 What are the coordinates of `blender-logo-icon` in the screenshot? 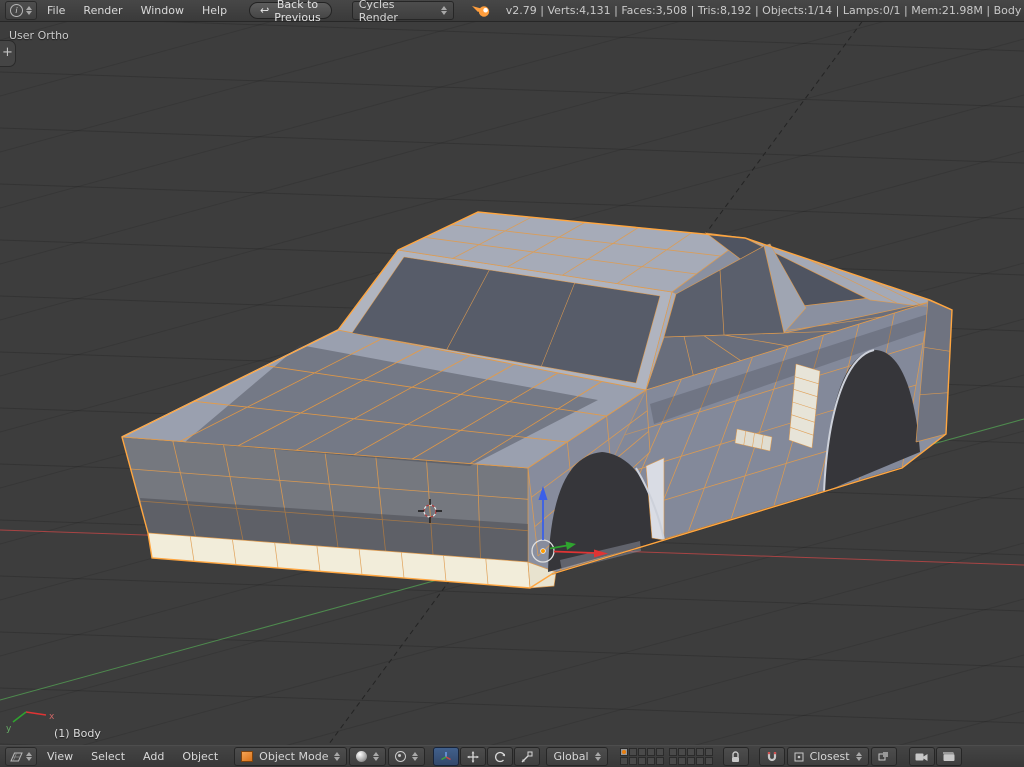 It's located at (480, 11).